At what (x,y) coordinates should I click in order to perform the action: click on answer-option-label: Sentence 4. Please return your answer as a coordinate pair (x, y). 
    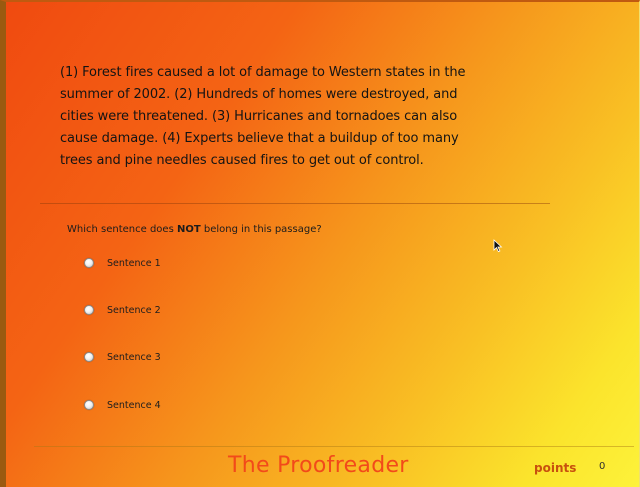
    Looking at the image, I should click on (134, 405).